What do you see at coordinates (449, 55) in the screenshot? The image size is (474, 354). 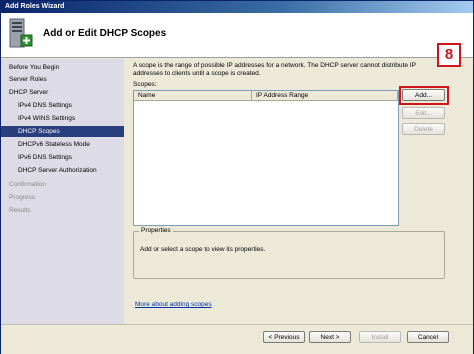 I see `step-number-badge: 8` at bounding box center [449, 55].